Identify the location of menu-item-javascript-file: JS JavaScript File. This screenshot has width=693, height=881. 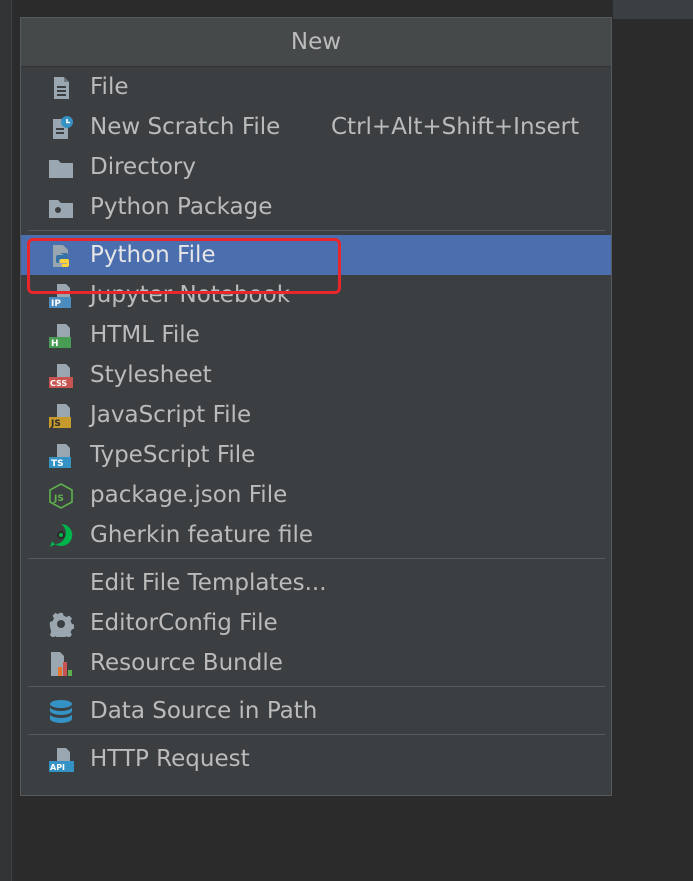
(316, 415).